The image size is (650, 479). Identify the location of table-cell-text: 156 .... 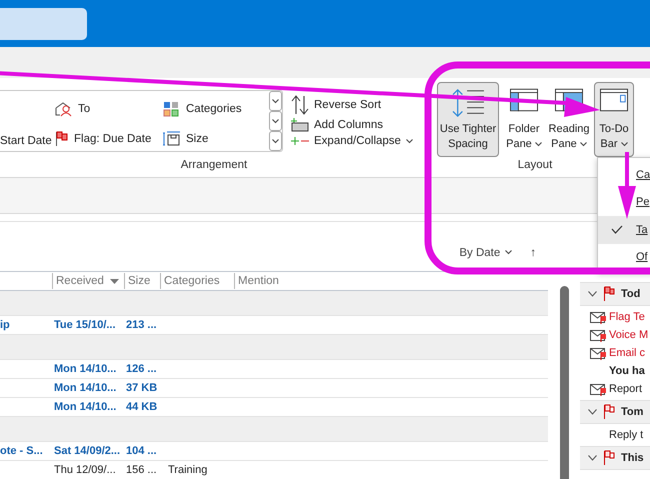
(141, 470).